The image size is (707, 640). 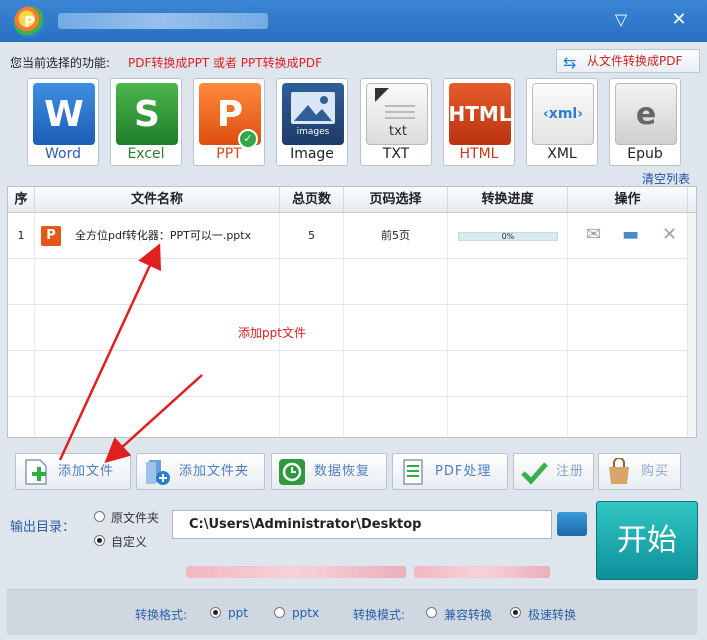 I want to click on col-total-pages: 总页数, so click(x=312, y=200).